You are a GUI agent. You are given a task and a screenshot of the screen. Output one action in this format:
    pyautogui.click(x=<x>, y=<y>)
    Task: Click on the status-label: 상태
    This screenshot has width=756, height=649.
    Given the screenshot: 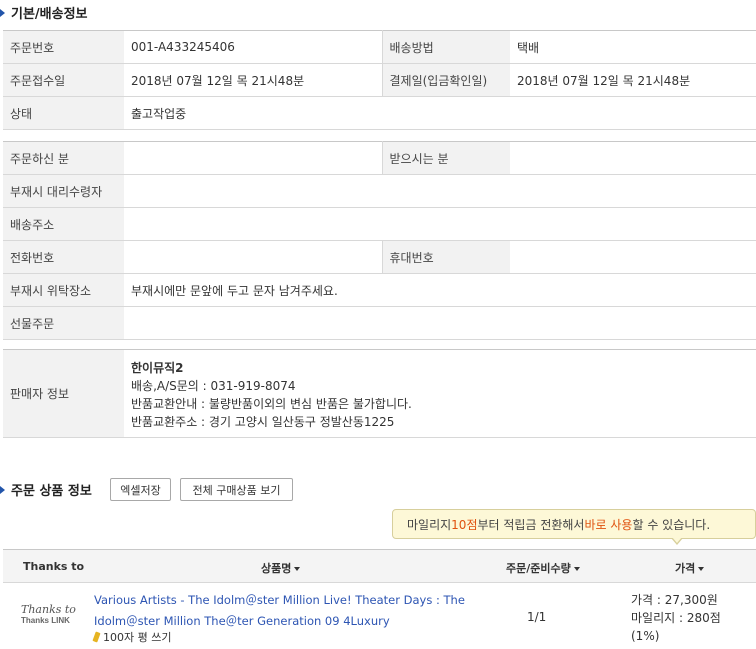 What is the action you would take?
    pyautogui.click(x=63, y=113)
    